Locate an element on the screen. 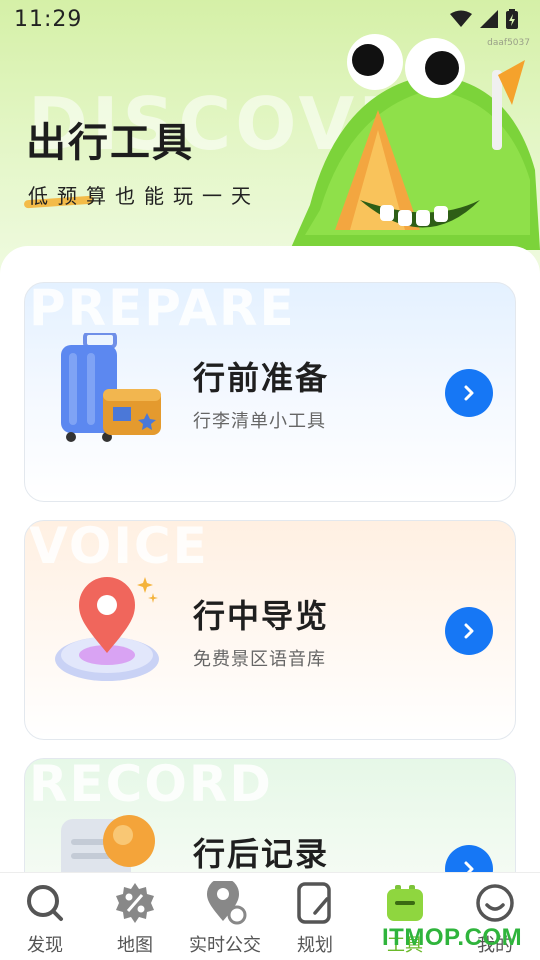  card-description: 免费景区语音库 is located at coordinates (259, 659).